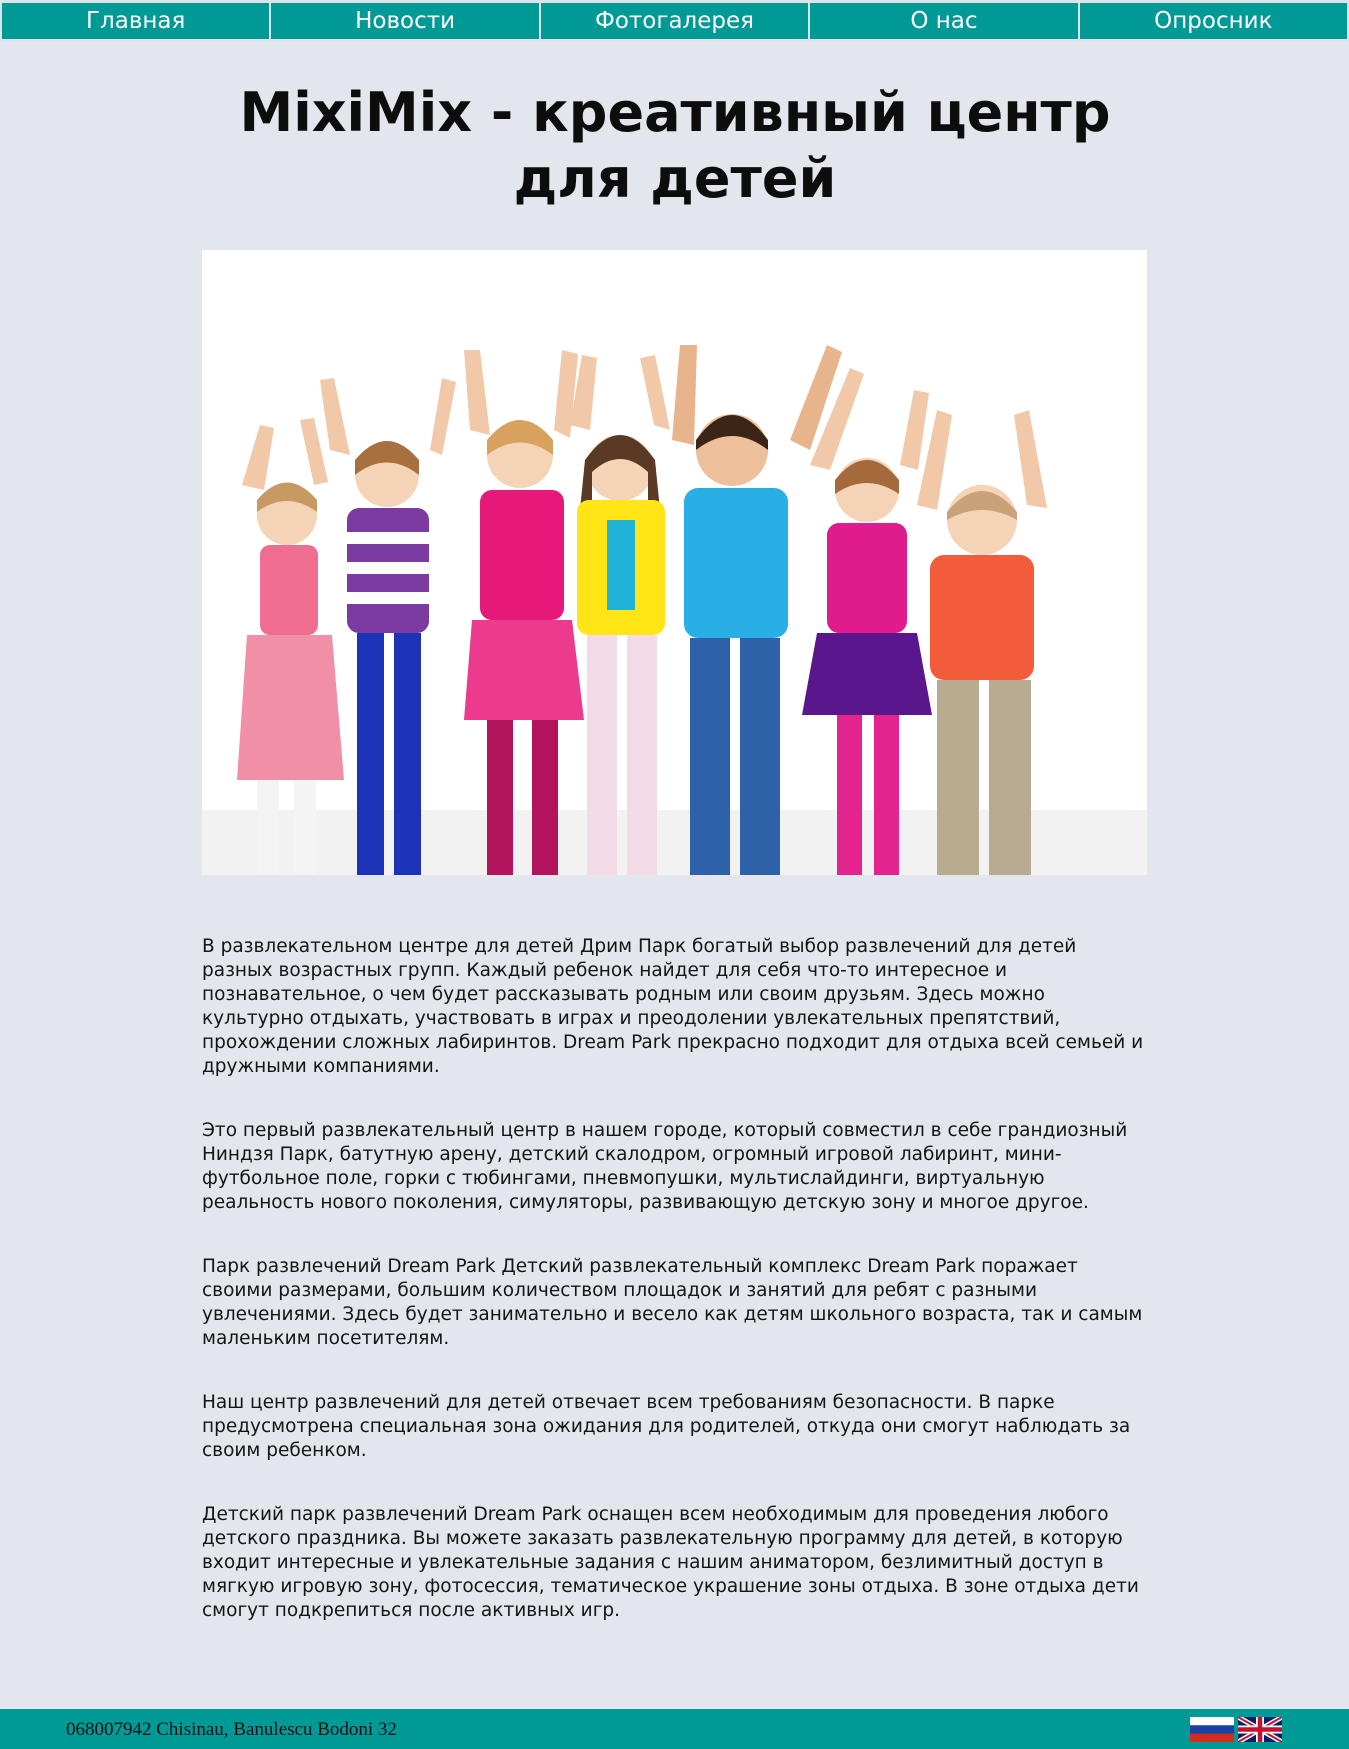 The height and width of the screenshot is (1749, 1349). I want to click on page-title: MixiMix - креативный центр для детей, so click(675, 145).